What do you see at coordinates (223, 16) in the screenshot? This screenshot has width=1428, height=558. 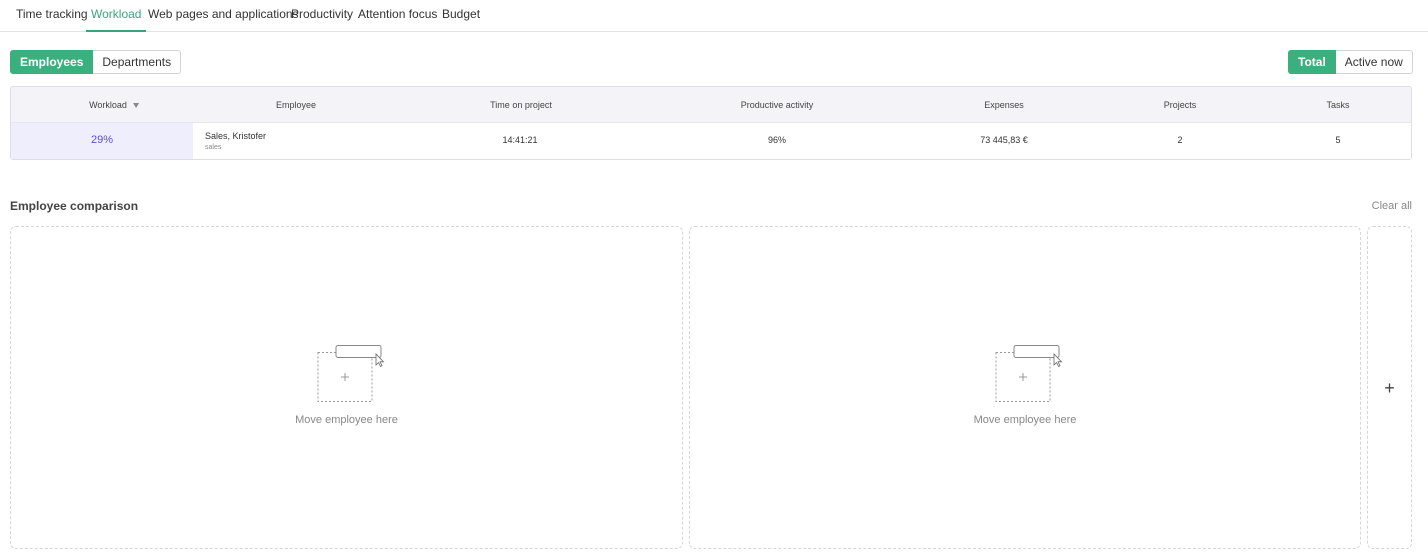 I see `tab-web-pages-and-applications: Web pages and applications` at bounding box center [223, 16].